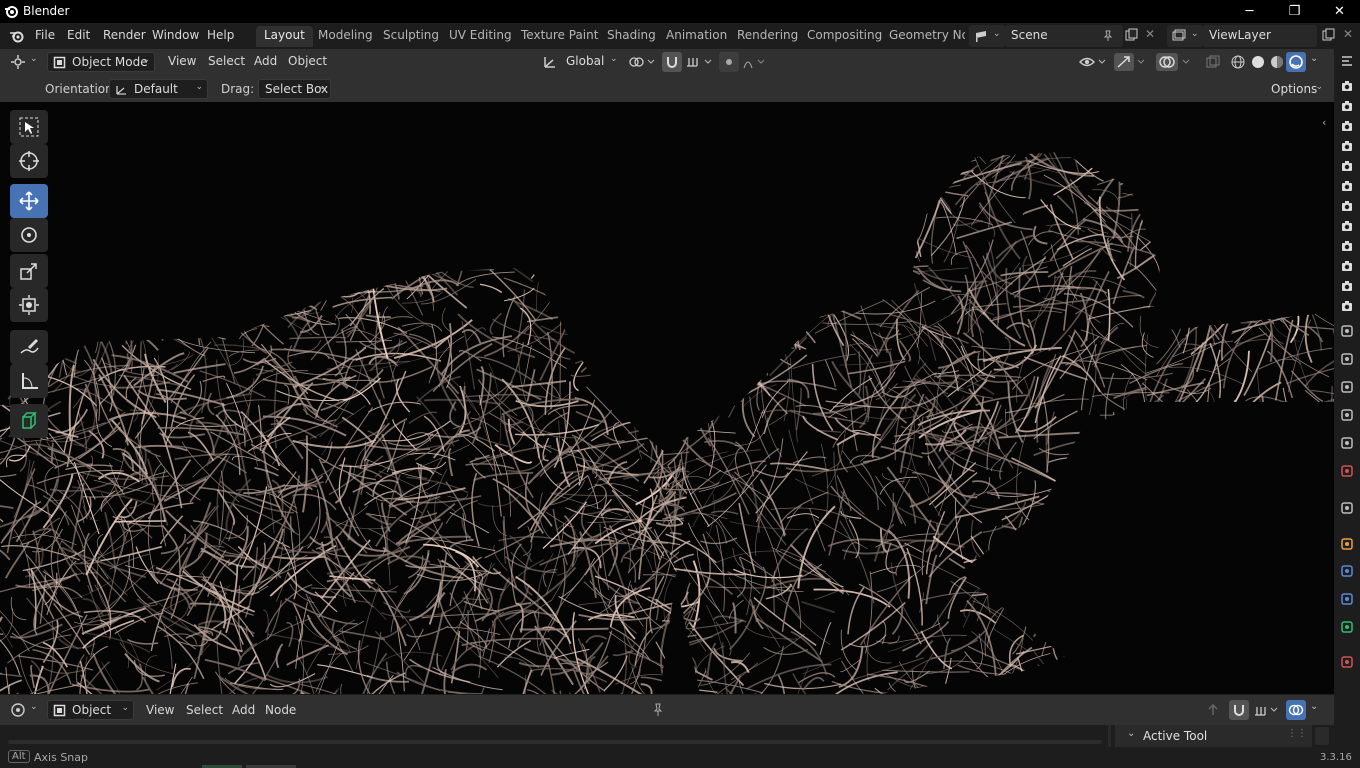 This screenshot has height=768, width=1360. What do you see at coordinates (45, 35) in the screenshot?
I see `menu-file: File` at bounding box center [45, 35].